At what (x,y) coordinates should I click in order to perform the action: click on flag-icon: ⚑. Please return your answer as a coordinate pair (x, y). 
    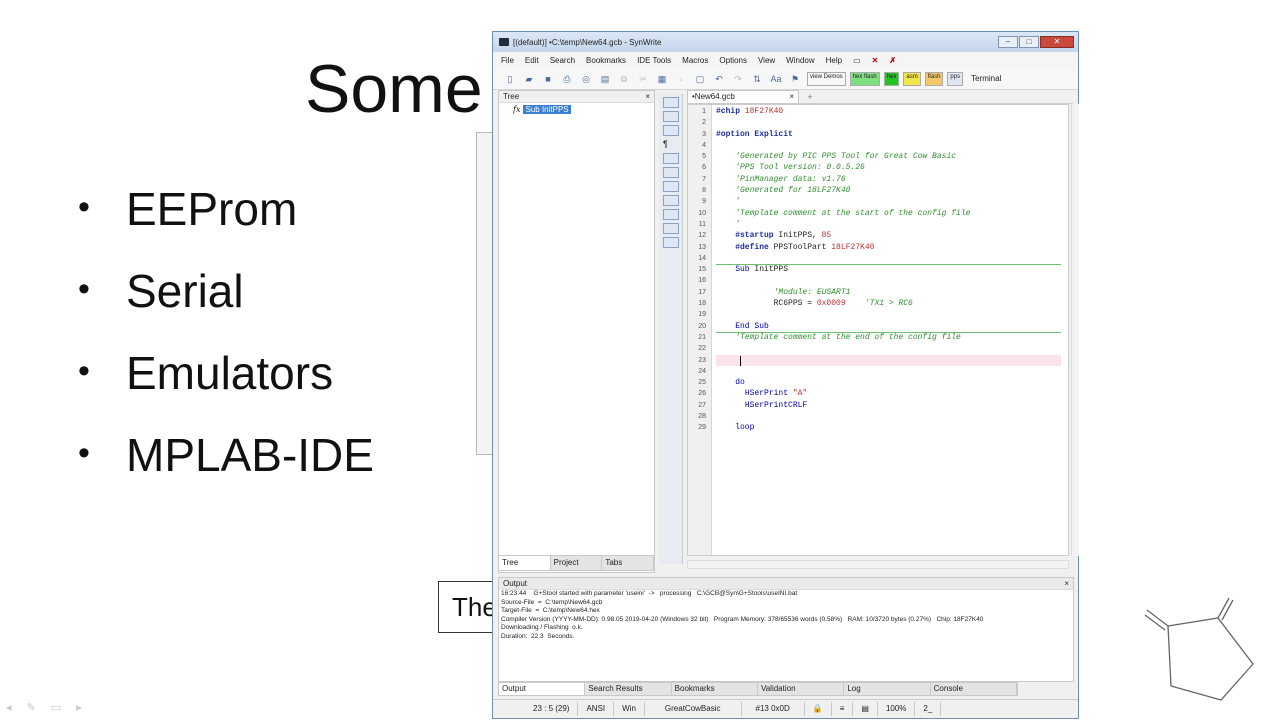
    Looking at the image, I should click on (795, 79).